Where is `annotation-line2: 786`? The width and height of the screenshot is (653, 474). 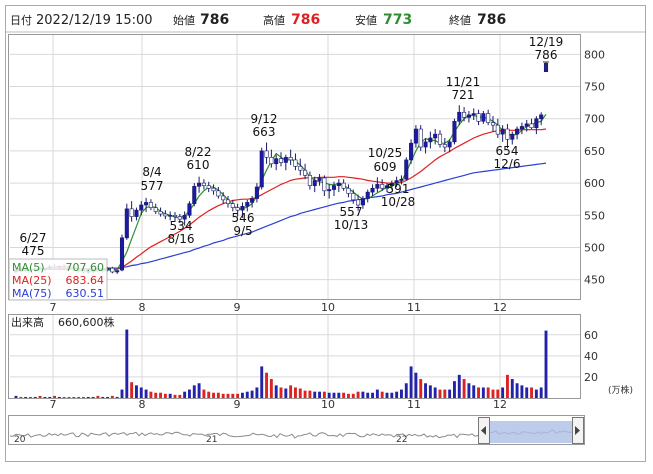 annotation-line2: 786 is located at coordinates (546, 55).